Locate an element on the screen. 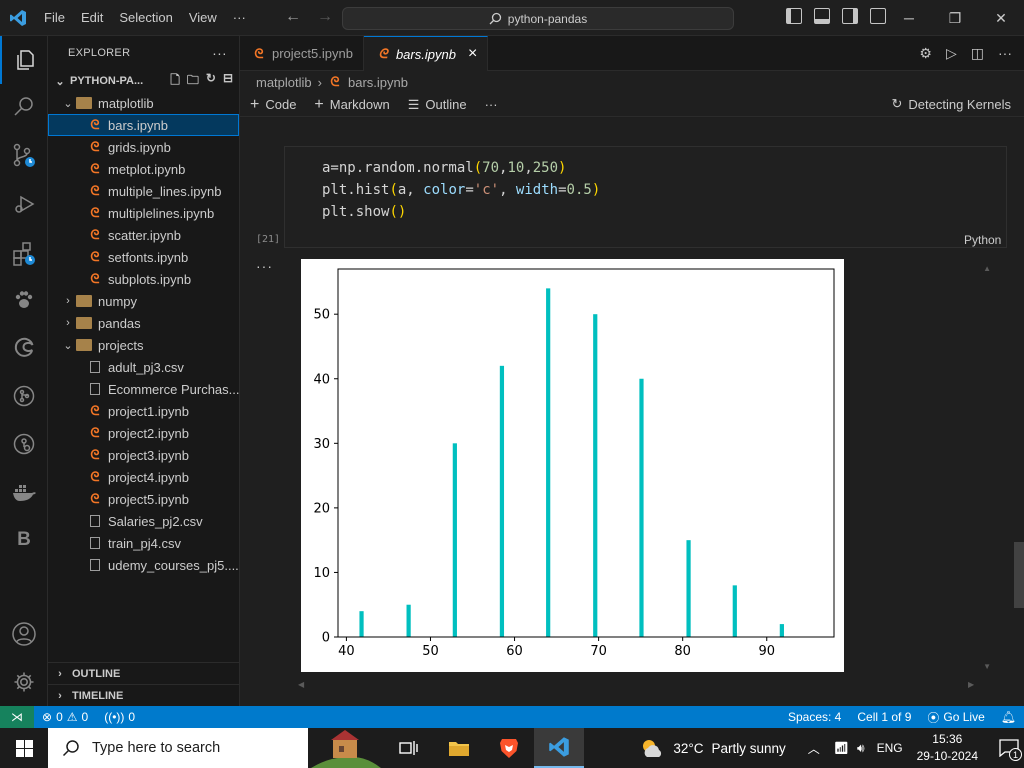 This screenshot has height=768, width=1024. brave-browser-icon is located at coordinates (509, 748).